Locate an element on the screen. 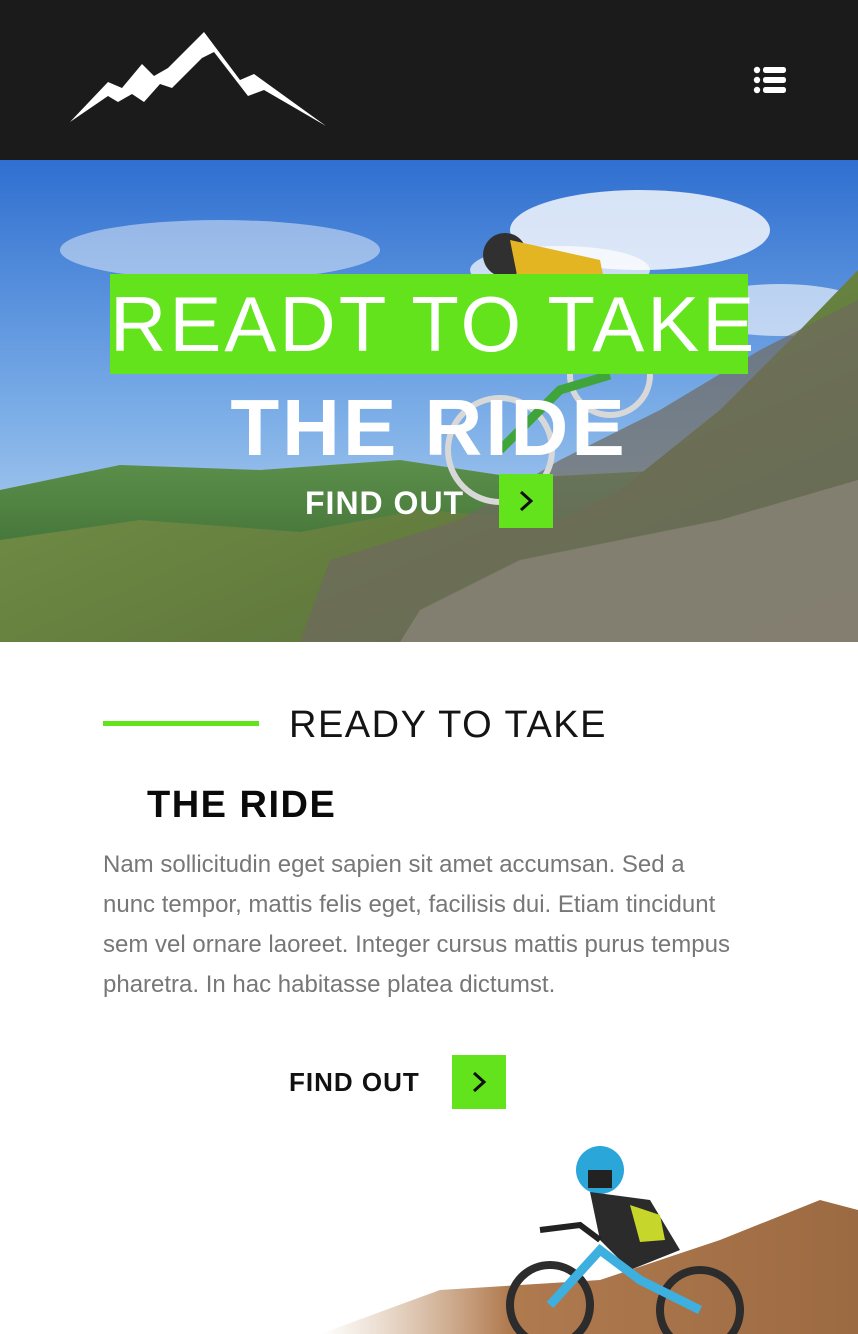 The width and height of the screenshot is (858, 1334). downhill-rider-photo is located at coordinates (589, 1240).